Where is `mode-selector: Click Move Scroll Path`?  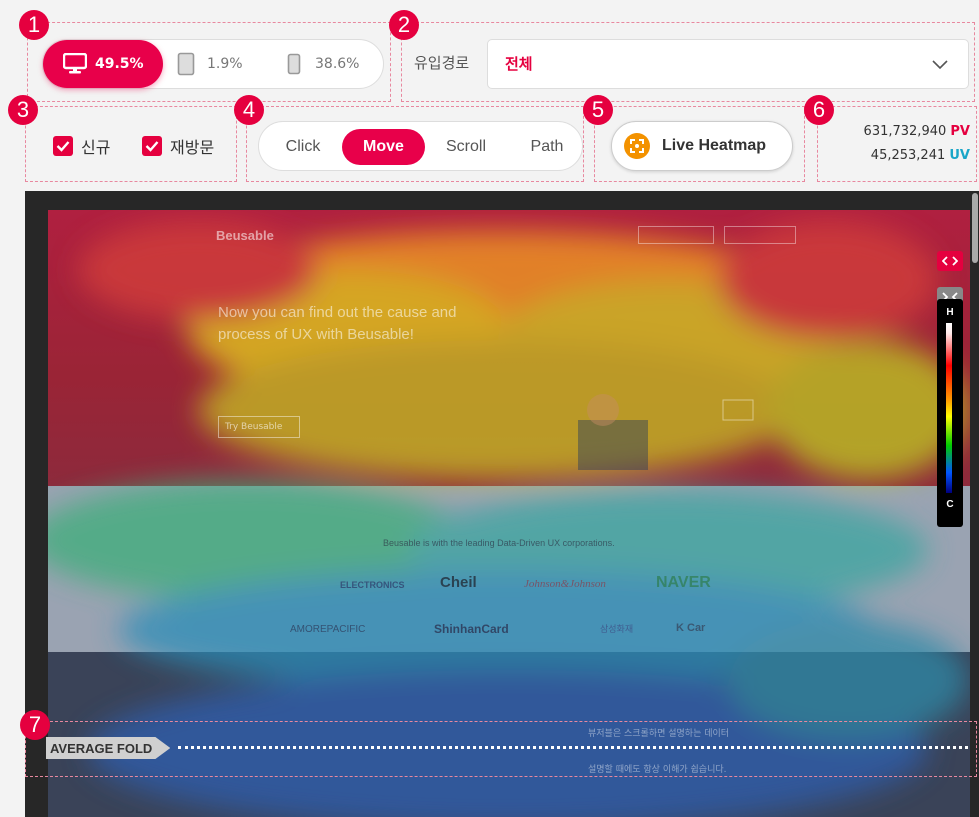 mode-selector: Click Move Scroll Path is located at coordinates (420, 146).